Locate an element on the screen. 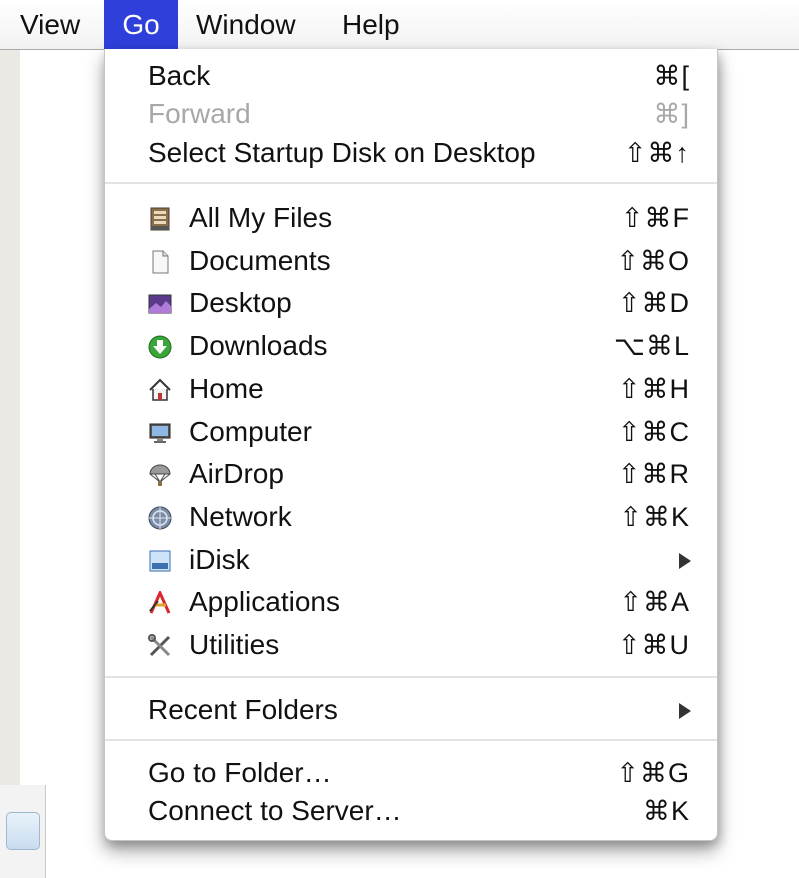  menu-item-shortcut: ⇧⌘A is located at coordinates (654, 602).